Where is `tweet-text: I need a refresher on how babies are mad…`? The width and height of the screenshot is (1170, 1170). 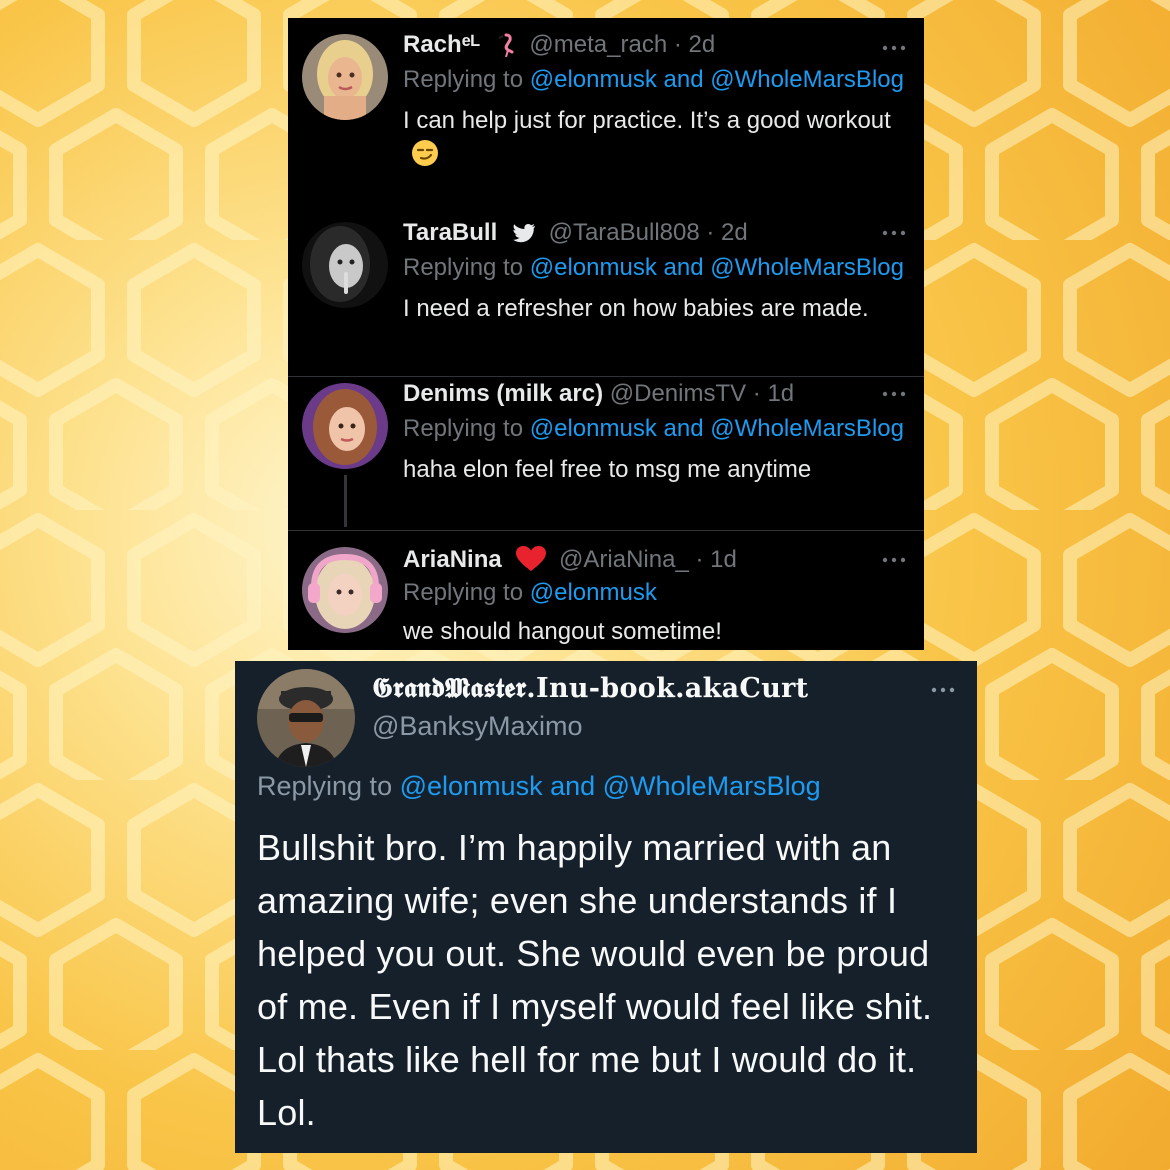 tweet-text: I need a refresher on how babies are mad… is located at coordinates (636, 308).